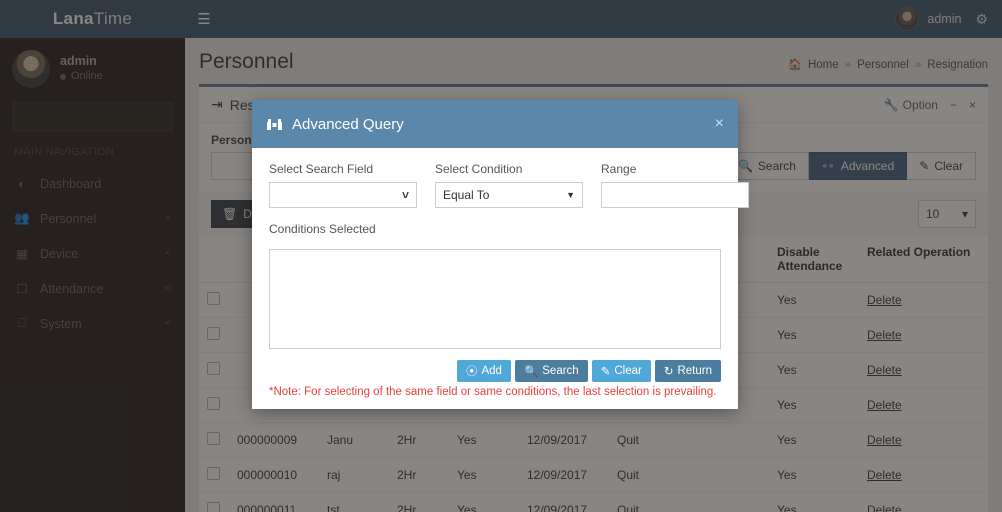 The image size is (1002, 512). Describe the element at coordinates (495, 124) in the screenshot. I see `modal-header: Advanced Query ×` at that location.